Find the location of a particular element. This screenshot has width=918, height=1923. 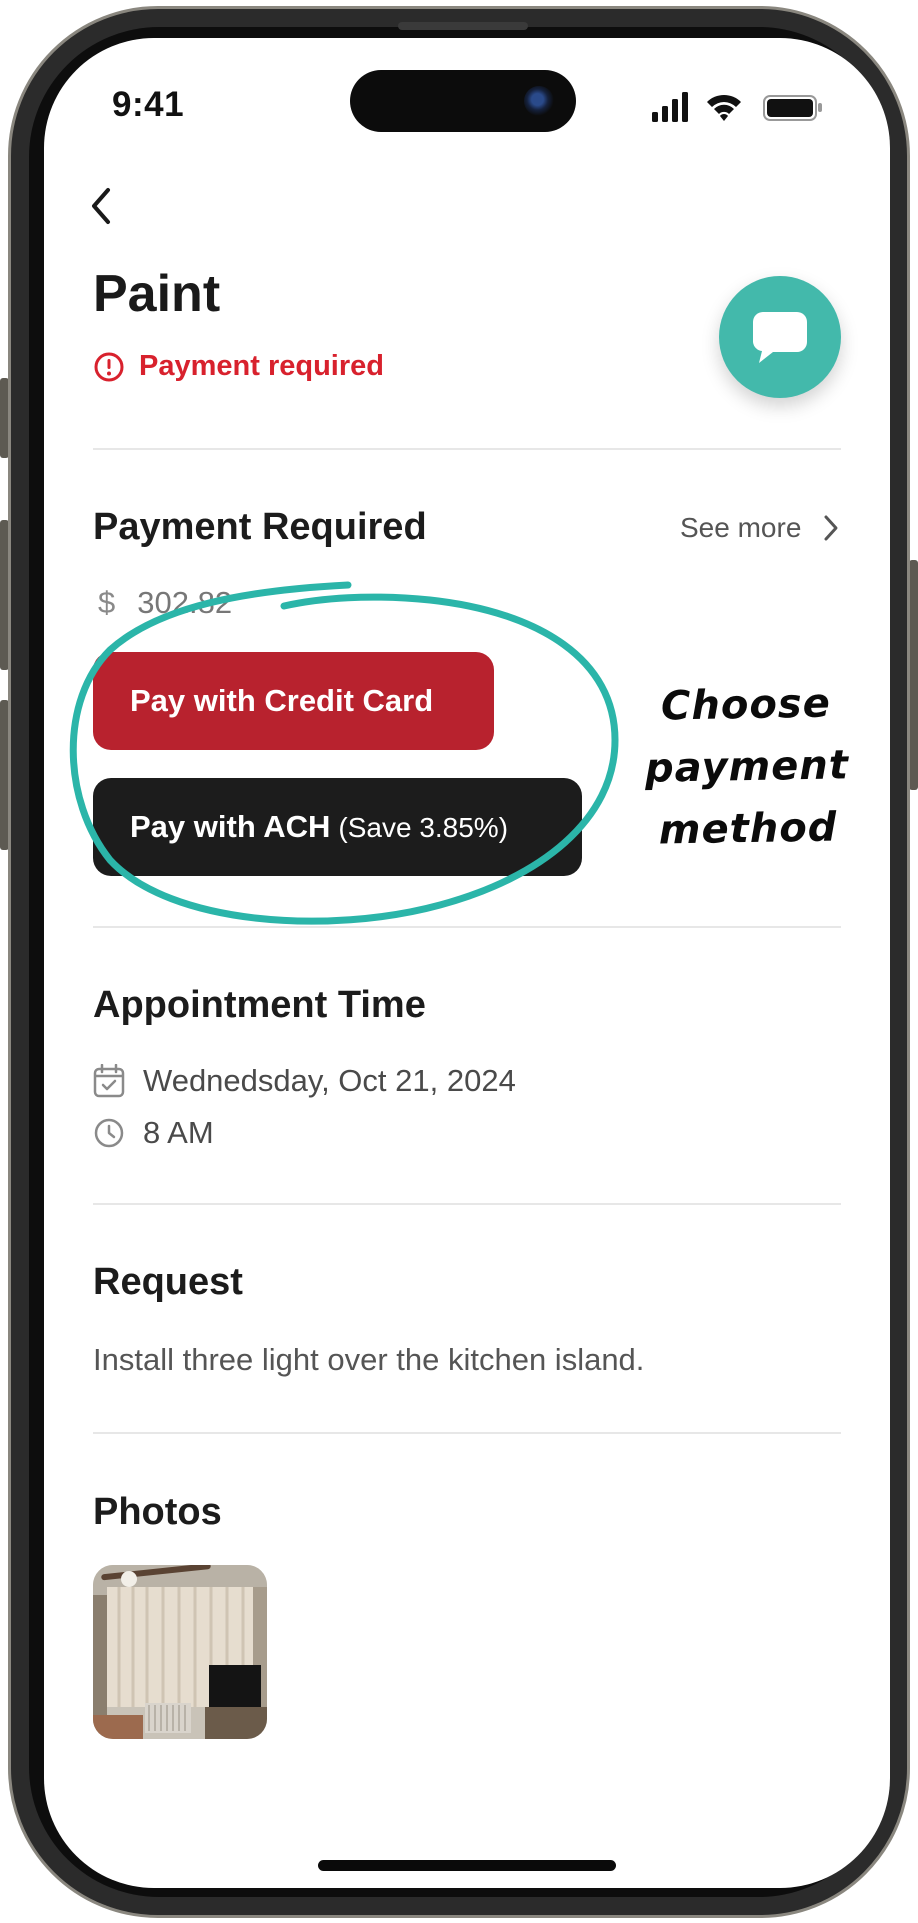

currency-symbol: $ is located at coordinates (107, 602).